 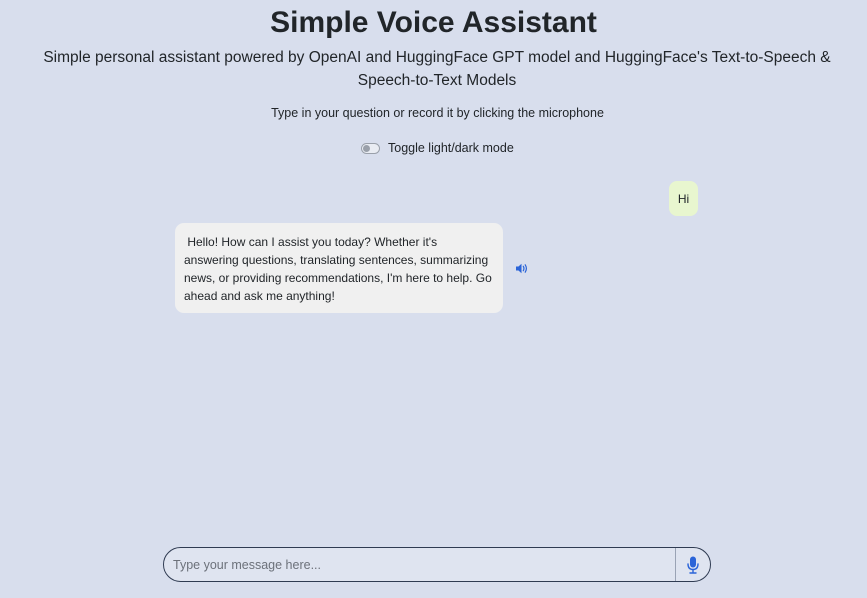 I want to click on play-audio-button, so click(x=522, y=268).